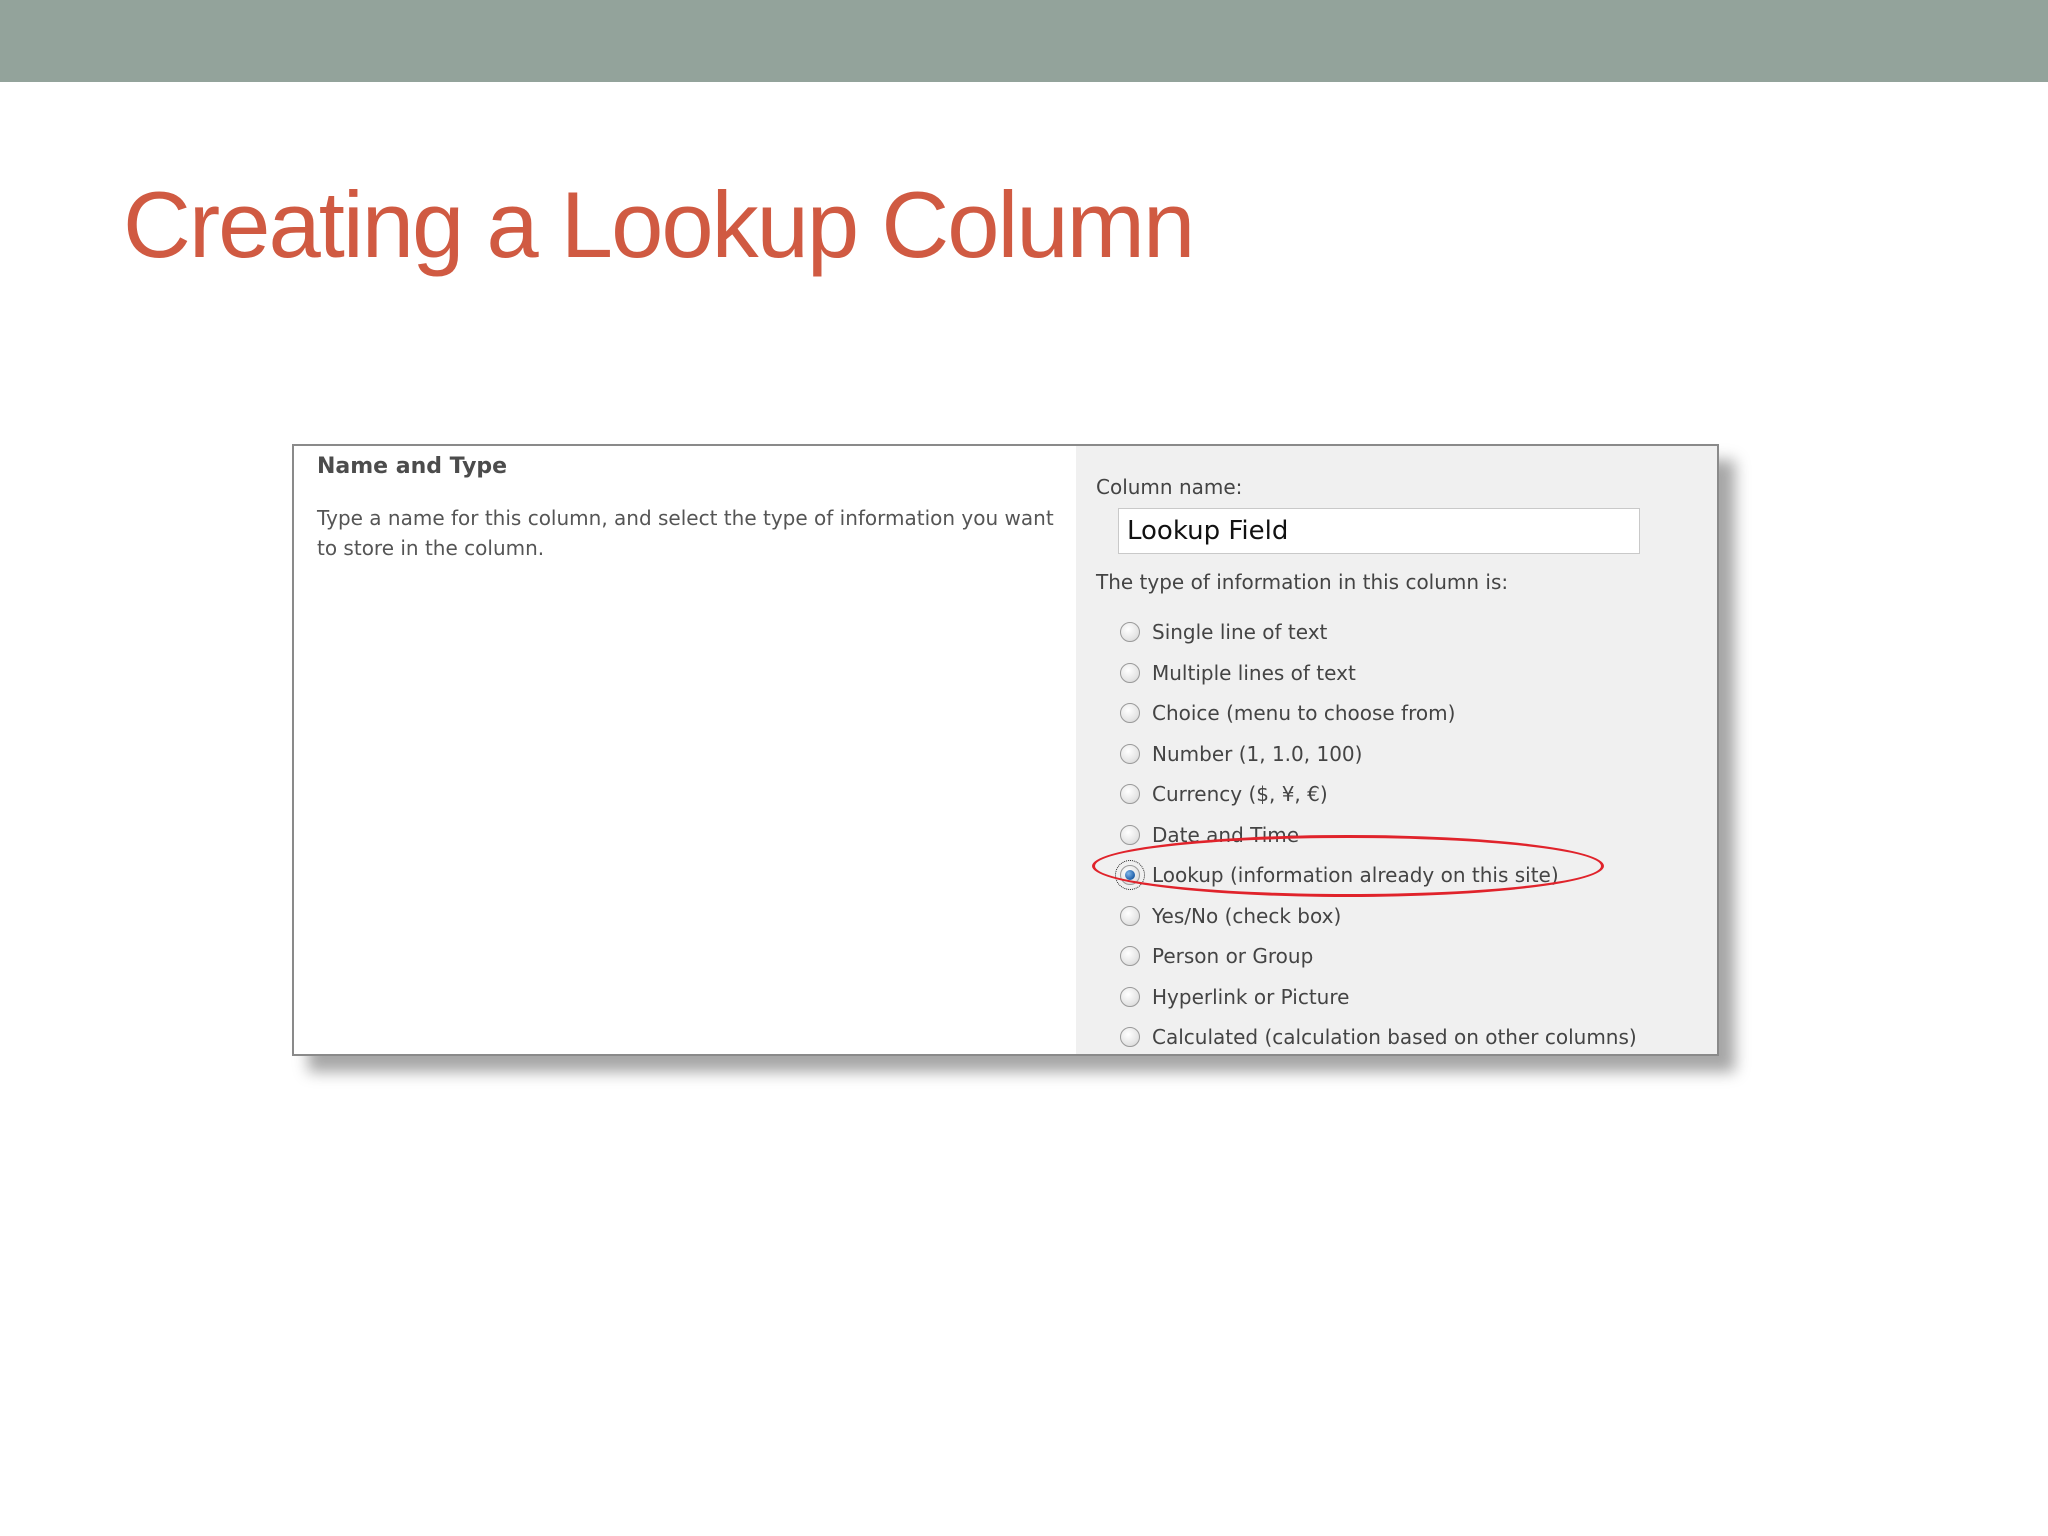  I want to click on option-choice: Choice (menu to choose from), so click(1378, 713).